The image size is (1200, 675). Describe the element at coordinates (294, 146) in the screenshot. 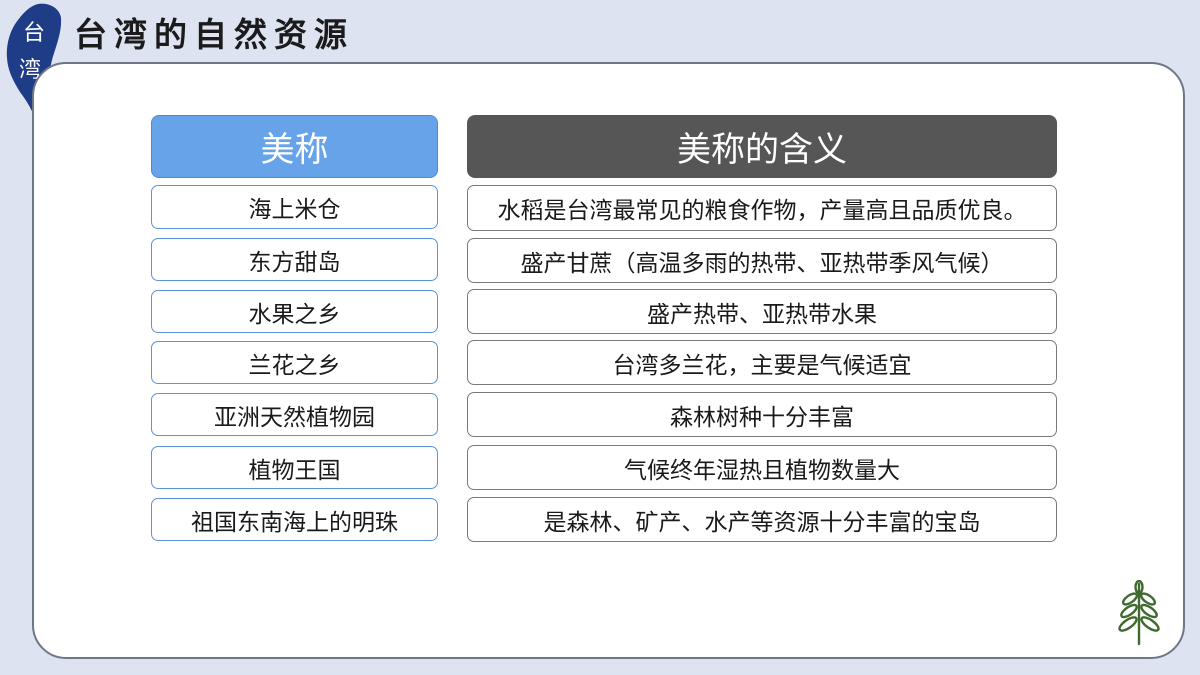

I see `header-name: 美称` at that location.